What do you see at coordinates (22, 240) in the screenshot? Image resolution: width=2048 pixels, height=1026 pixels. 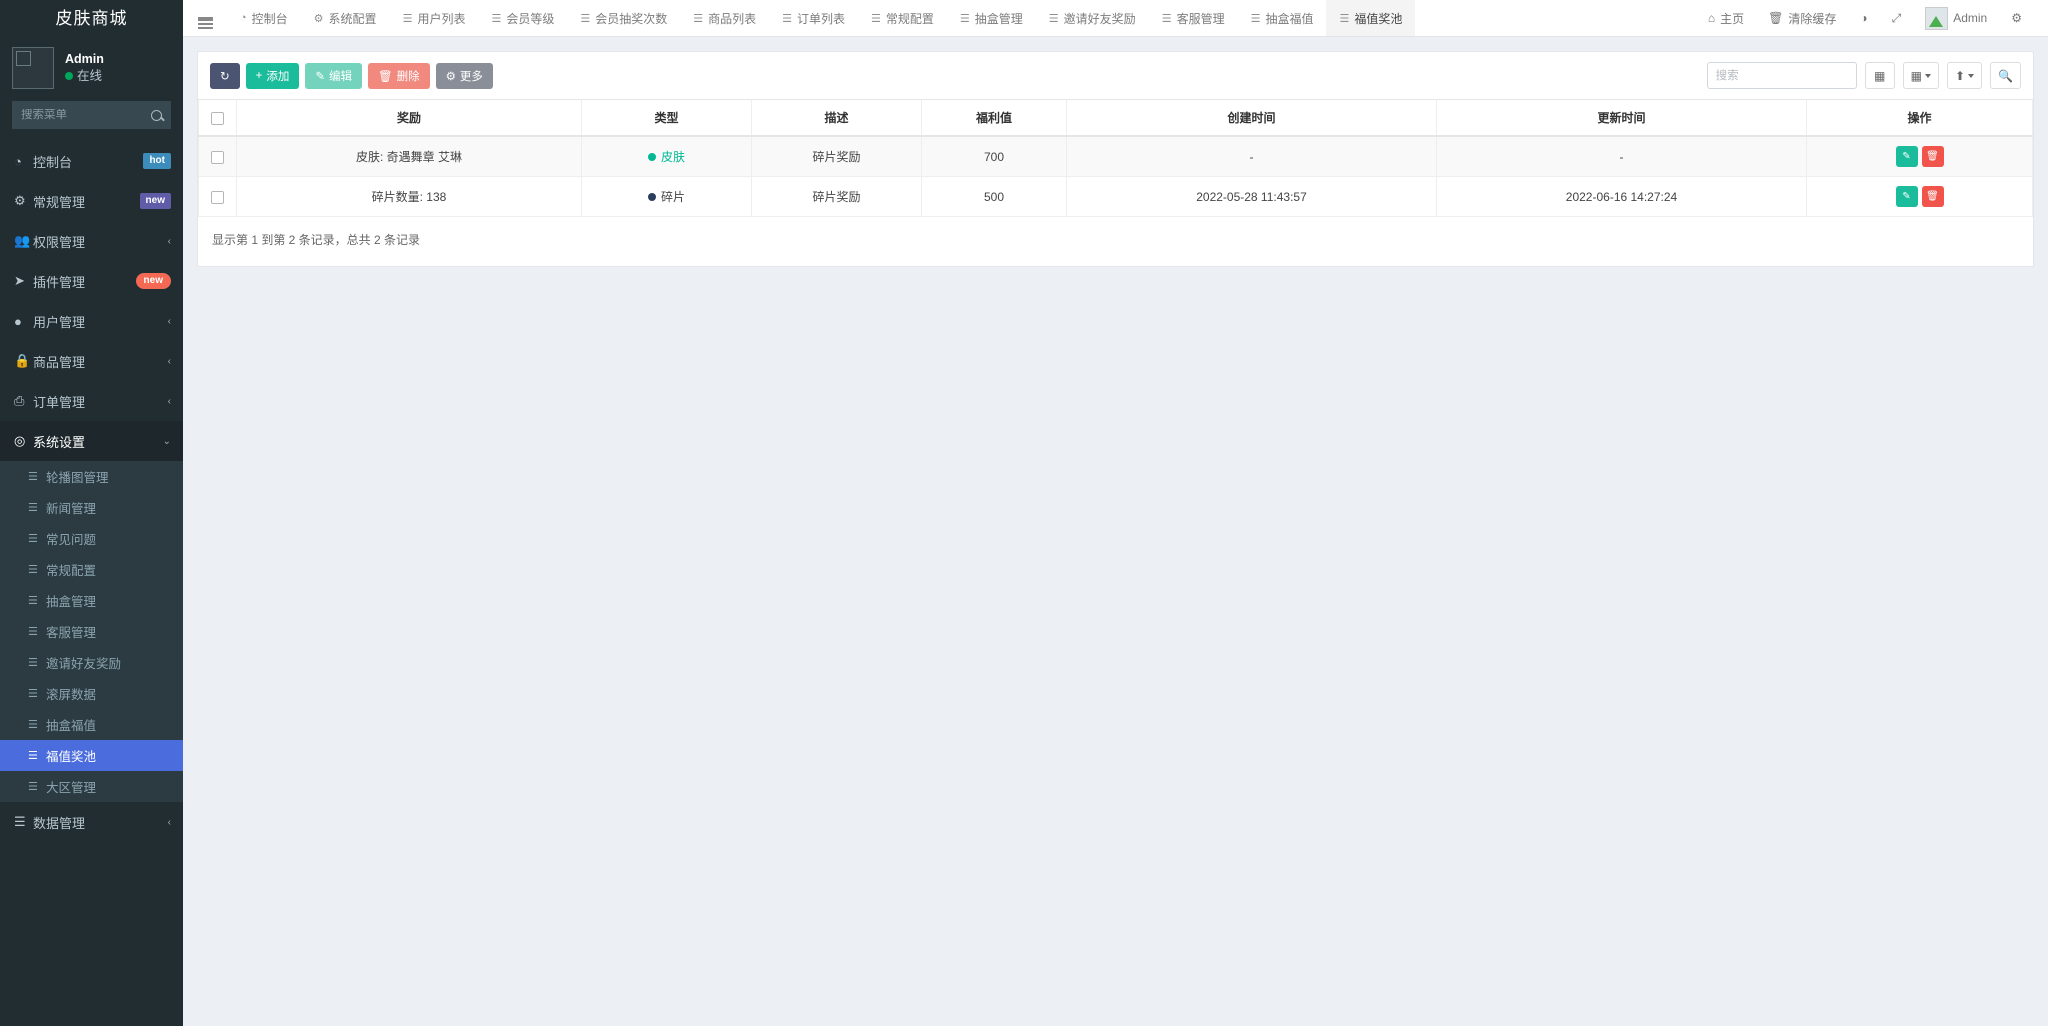 I see `users-icon: 👥` at bounding box center [22, 240].